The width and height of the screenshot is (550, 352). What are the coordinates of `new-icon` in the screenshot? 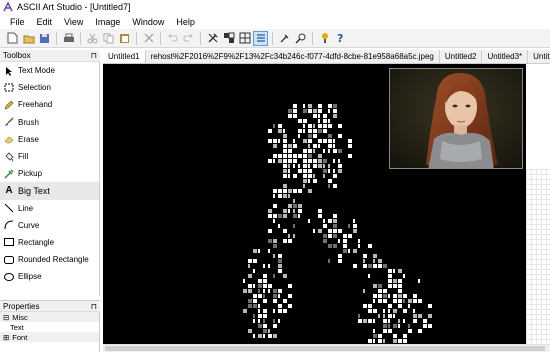 It's located at (12, 38).